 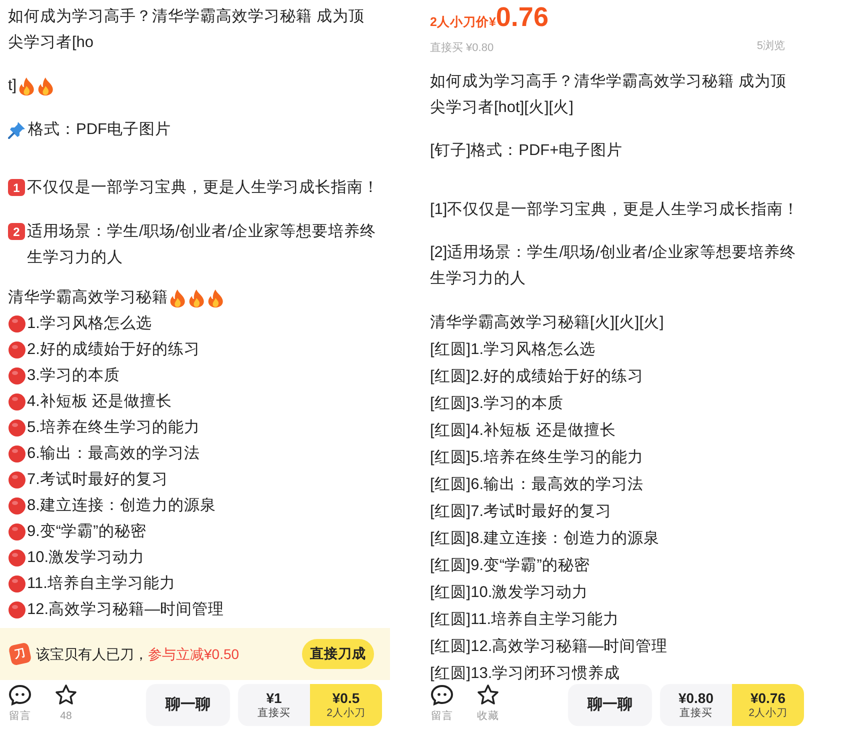 What do you see at coordinates (547, 323) in the screenshot?
I see `list-item-text: 清华学霸高效学习秘籍[火][火][火]` at bounding box center [547, 323].